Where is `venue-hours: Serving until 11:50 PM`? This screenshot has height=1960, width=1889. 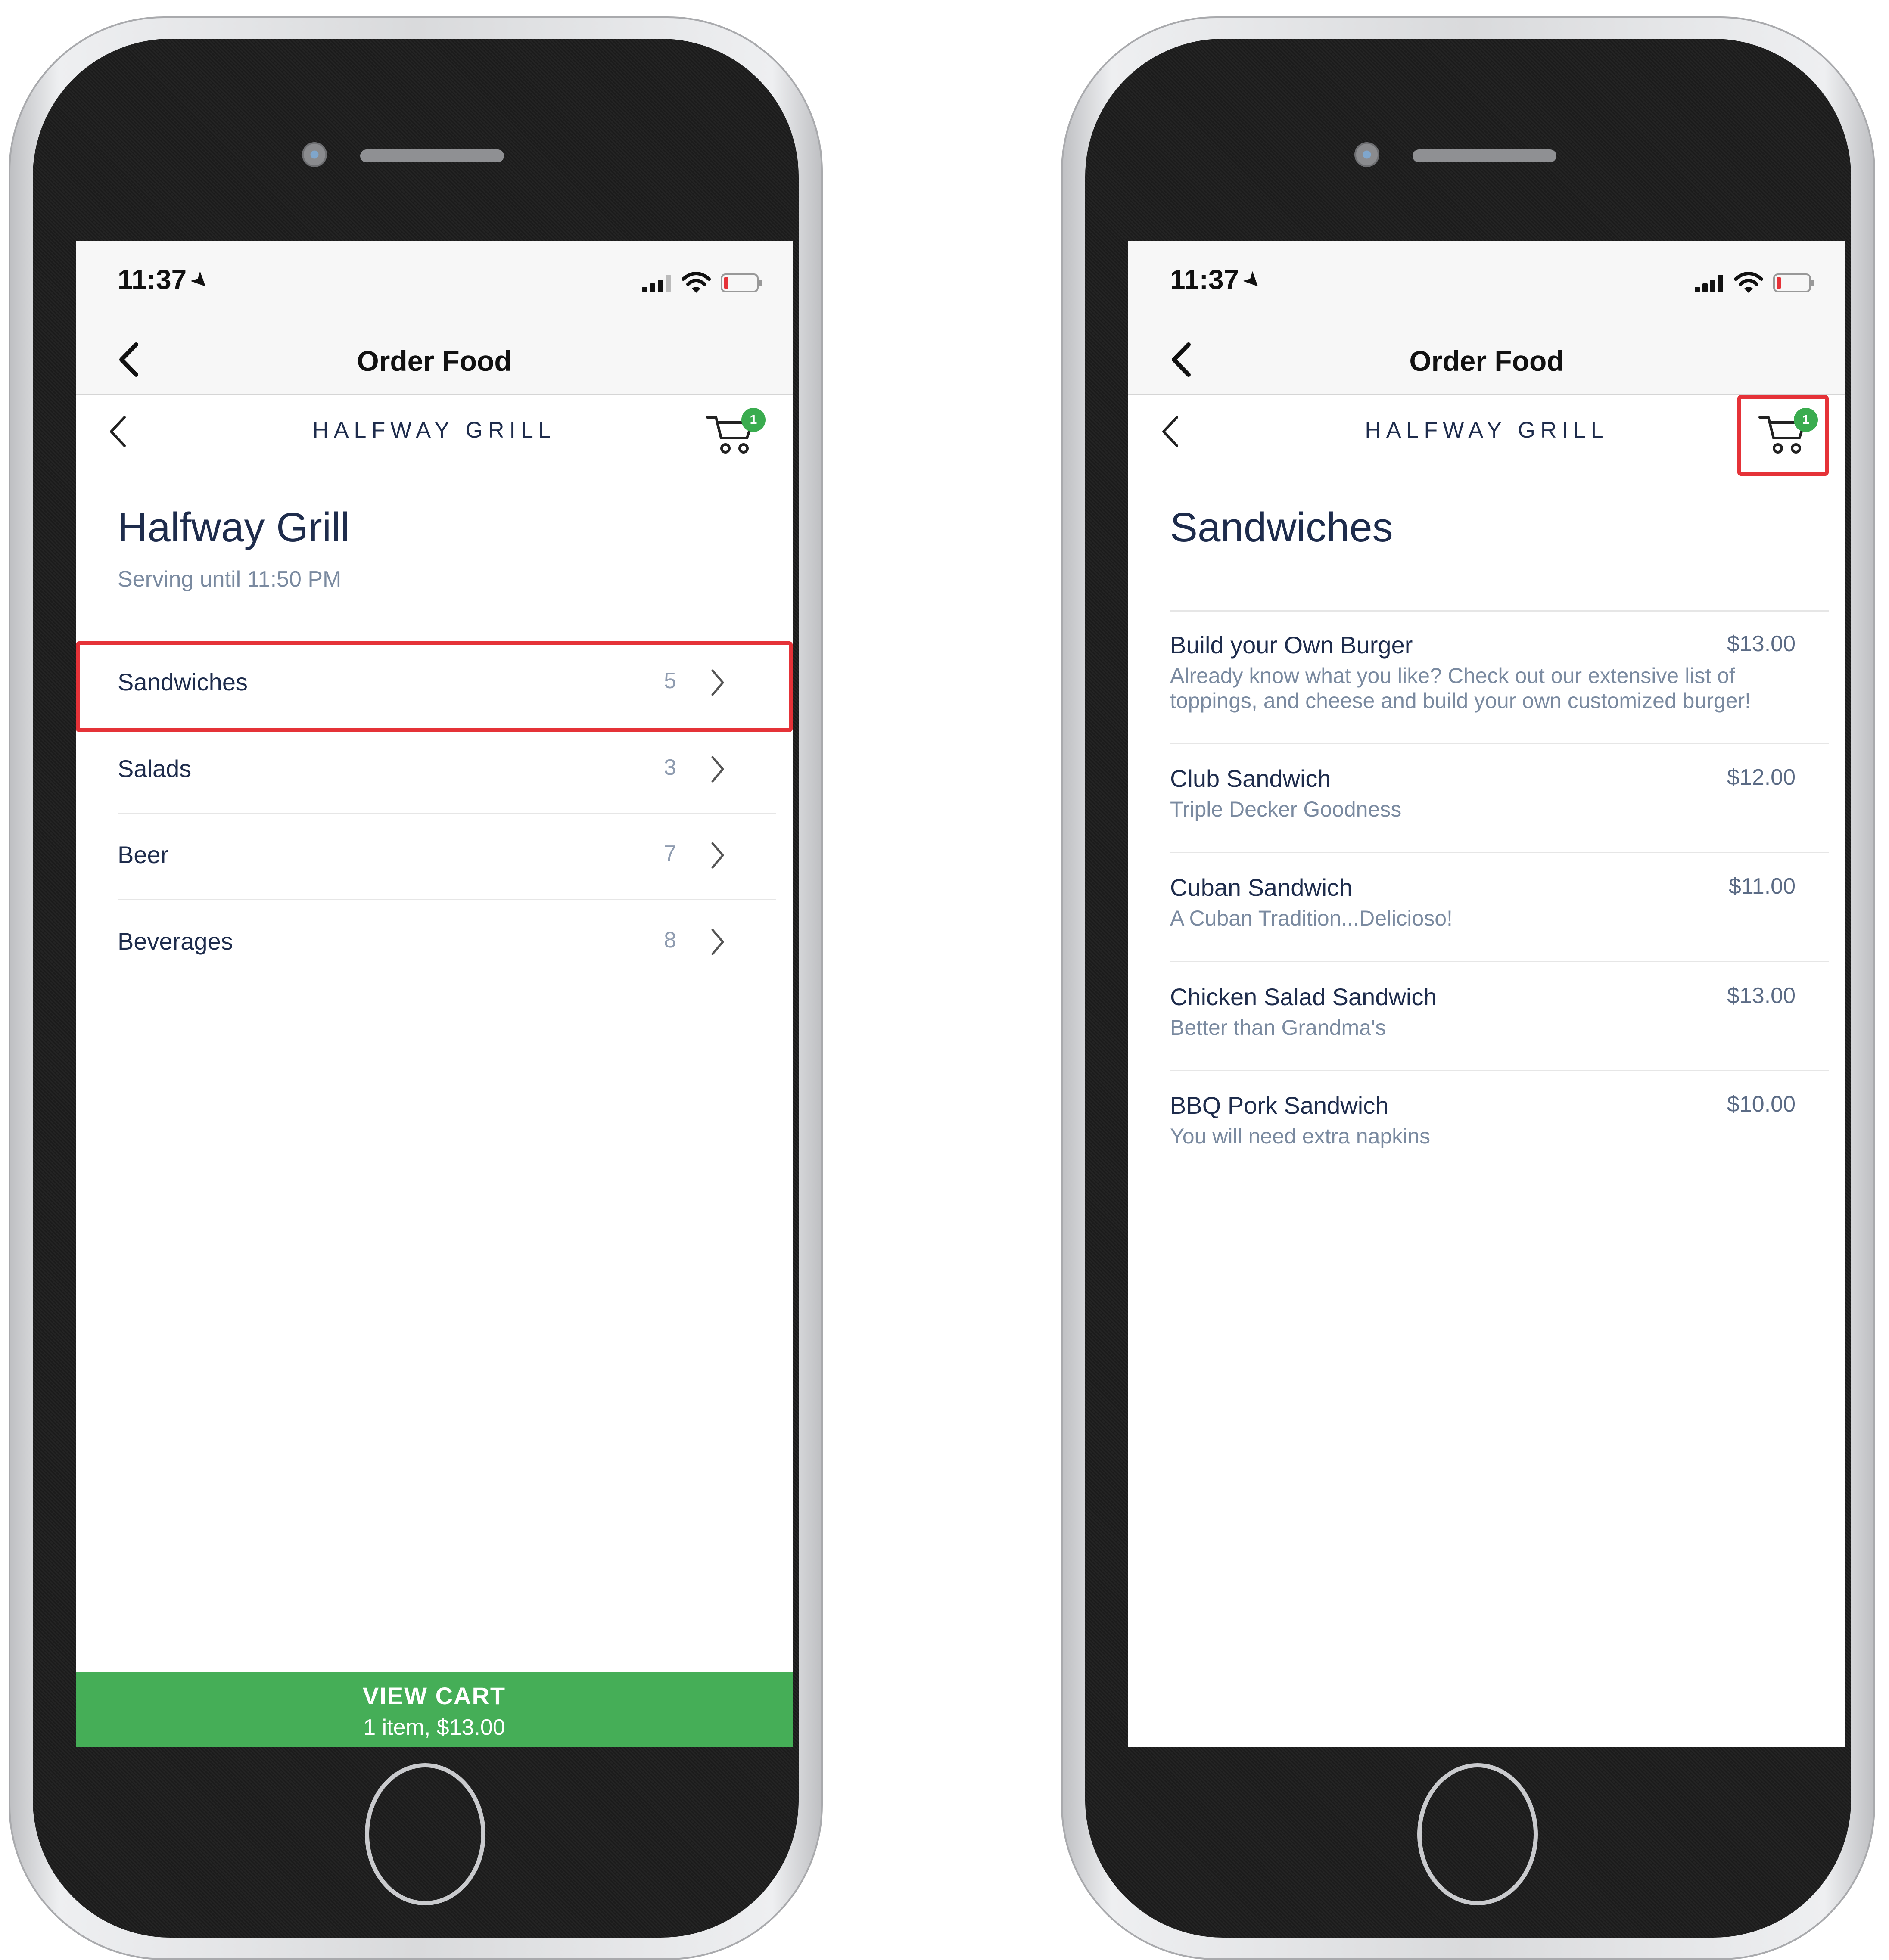 venue-hours: Serving until 11:50 PM is located at coordinates (230, 579).